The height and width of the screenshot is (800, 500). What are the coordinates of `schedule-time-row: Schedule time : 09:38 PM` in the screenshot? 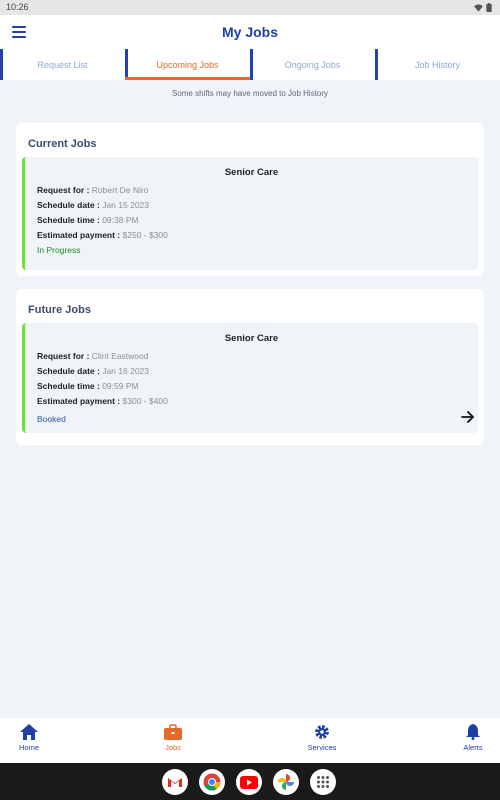 It's located at (88, 220).